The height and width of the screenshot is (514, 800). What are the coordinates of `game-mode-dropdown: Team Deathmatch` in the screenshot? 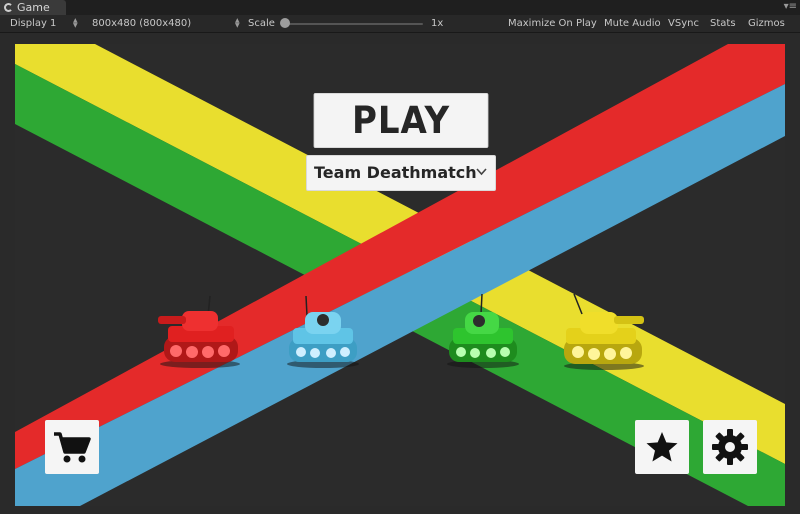 It's located at (401, 173).